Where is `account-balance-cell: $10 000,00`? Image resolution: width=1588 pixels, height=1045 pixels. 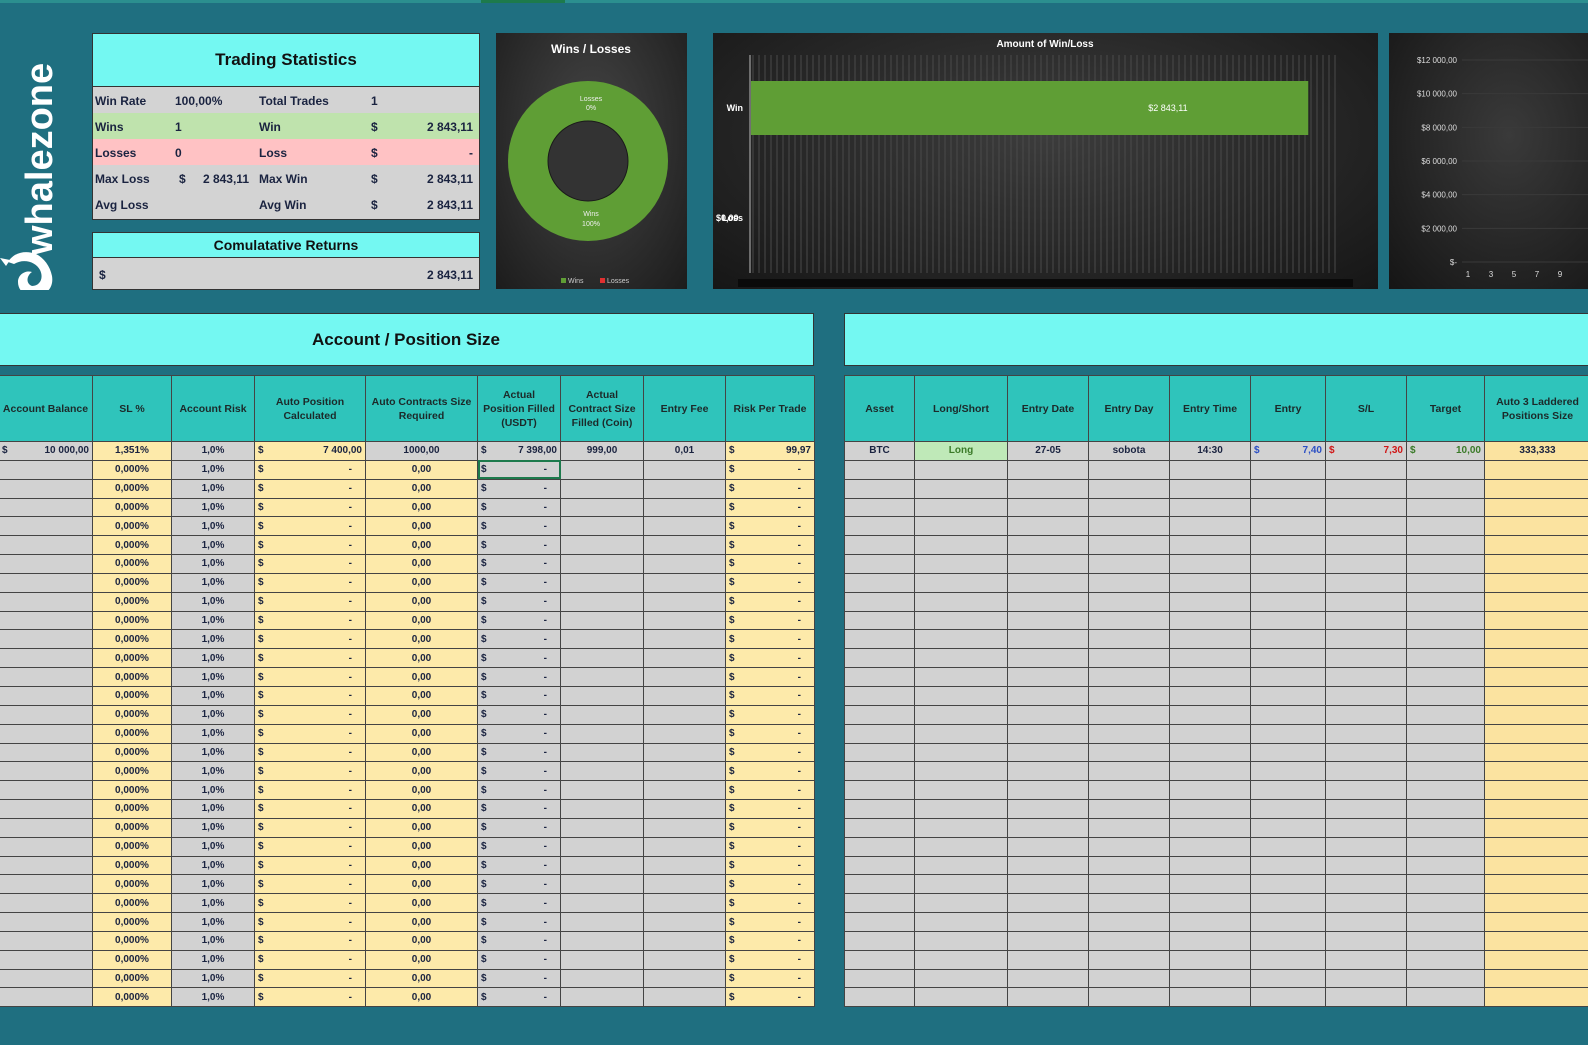
account-balance-cell: $10 000,00 is located at coordinates (46, 451).